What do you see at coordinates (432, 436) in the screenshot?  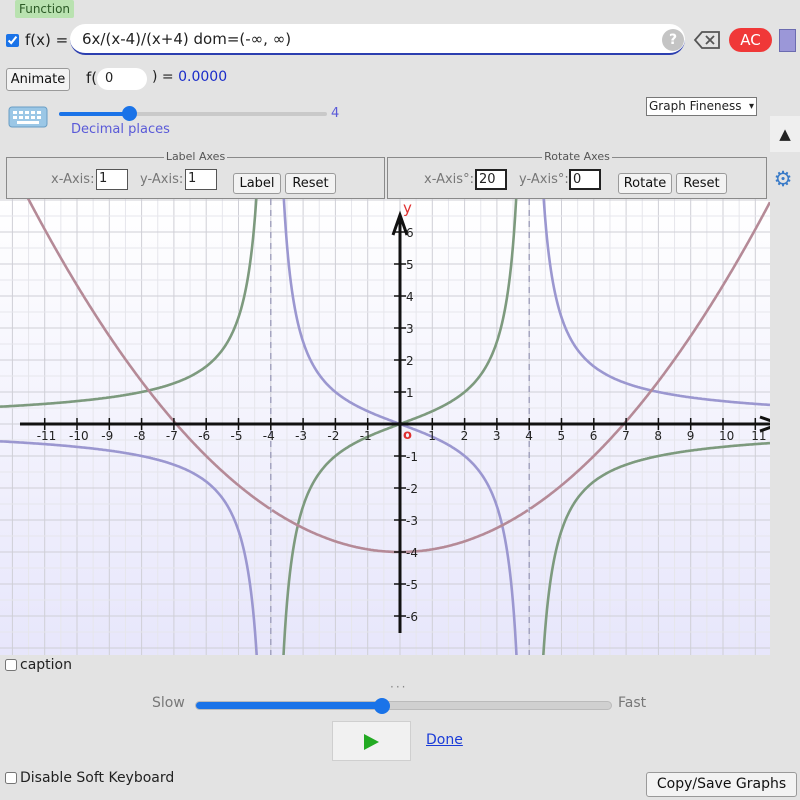 I see `x-tick-label: 1` at bounding box center [432, 436].